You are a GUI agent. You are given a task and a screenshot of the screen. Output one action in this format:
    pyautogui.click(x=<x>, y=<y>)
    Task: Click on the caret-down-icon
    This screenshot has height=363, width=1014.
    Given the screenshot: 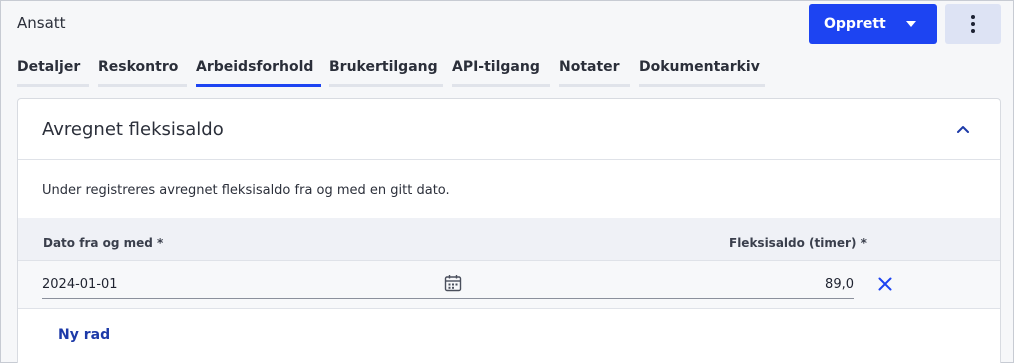 What is the action you would take?
    pyautogui.click(x=911, y=24)
    